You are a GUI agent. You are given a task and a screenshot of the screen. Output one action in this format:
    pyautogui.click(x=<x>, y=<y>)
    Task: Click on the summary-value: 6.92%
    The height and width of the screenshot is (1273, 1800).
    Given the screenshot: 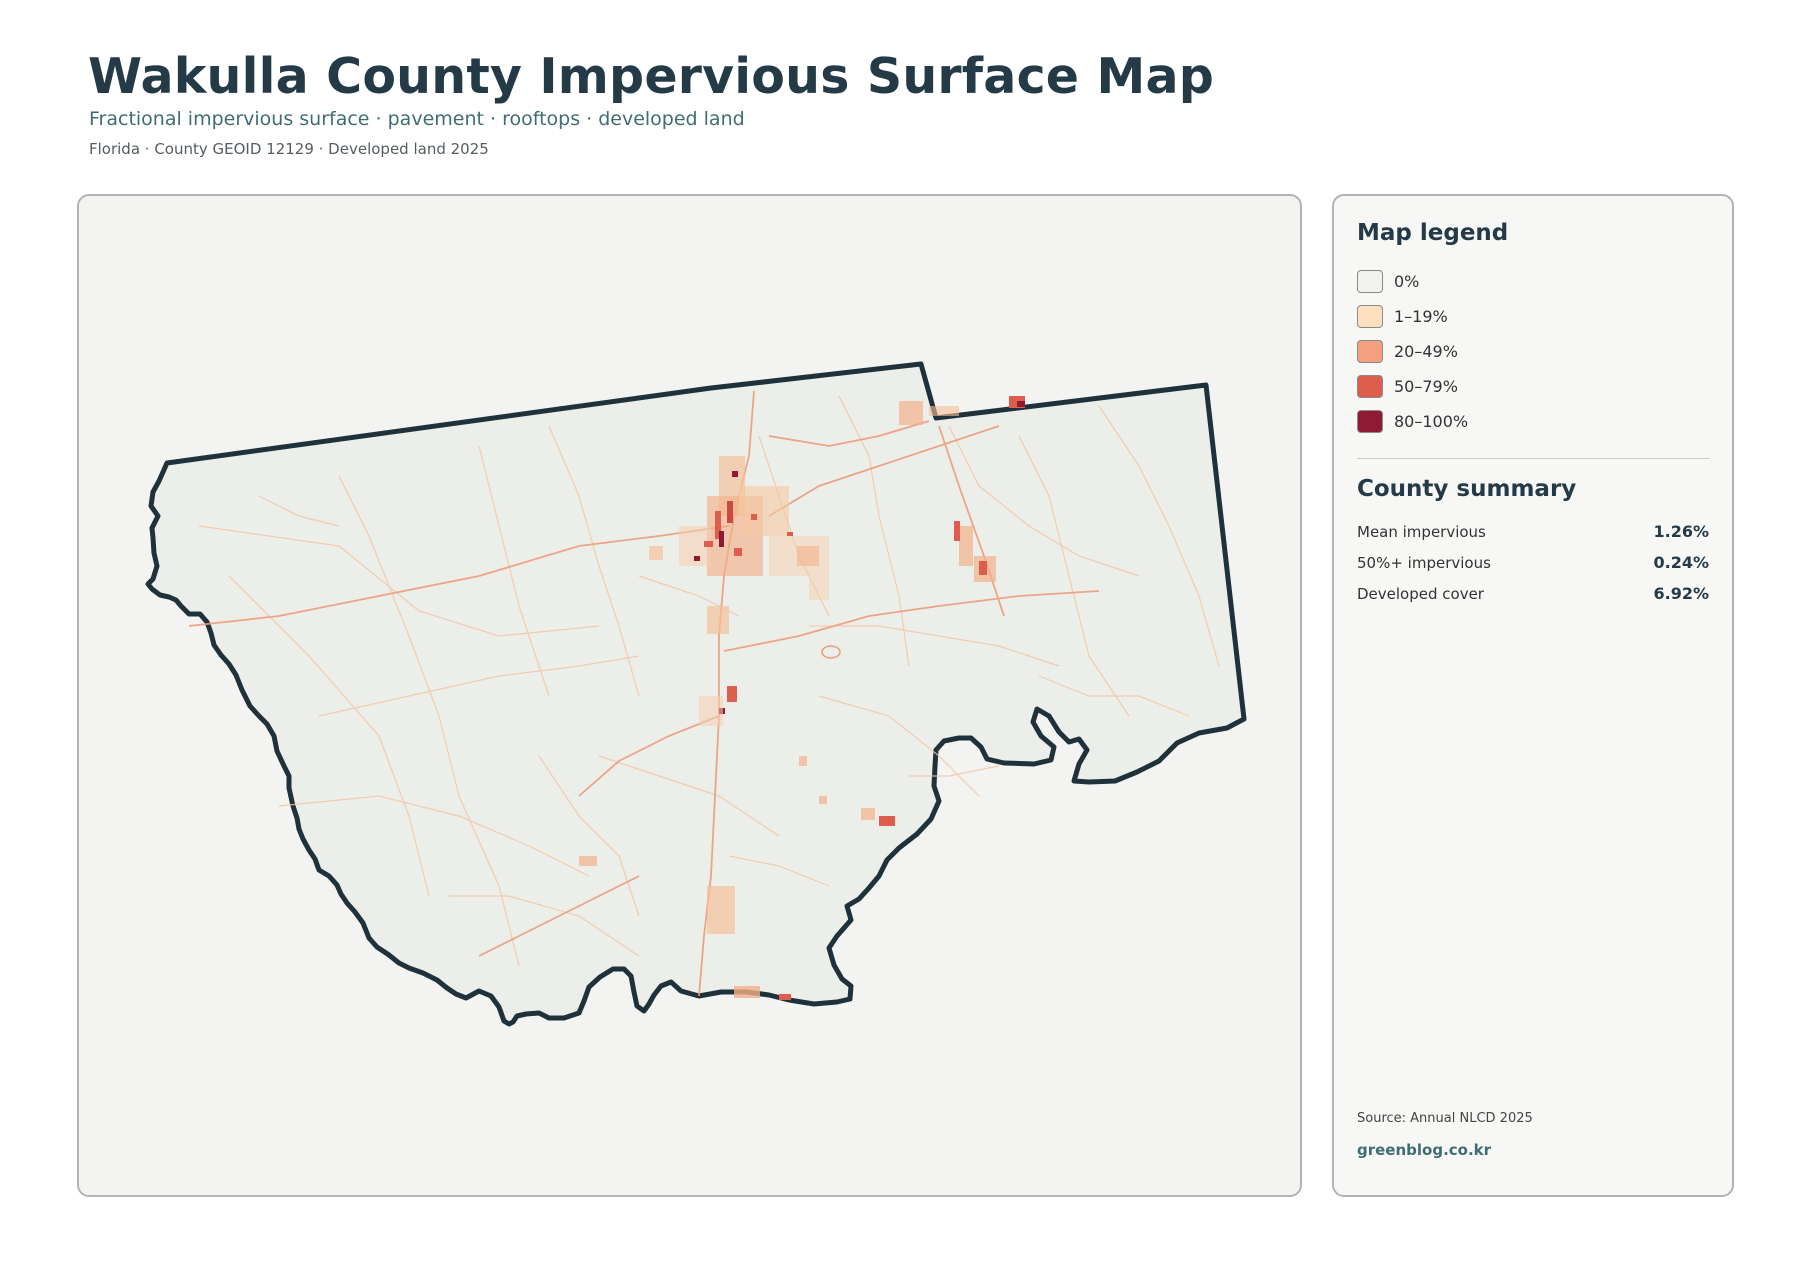 What is the action you would take?
    pyautogui.click(x=1681, y=593)
    